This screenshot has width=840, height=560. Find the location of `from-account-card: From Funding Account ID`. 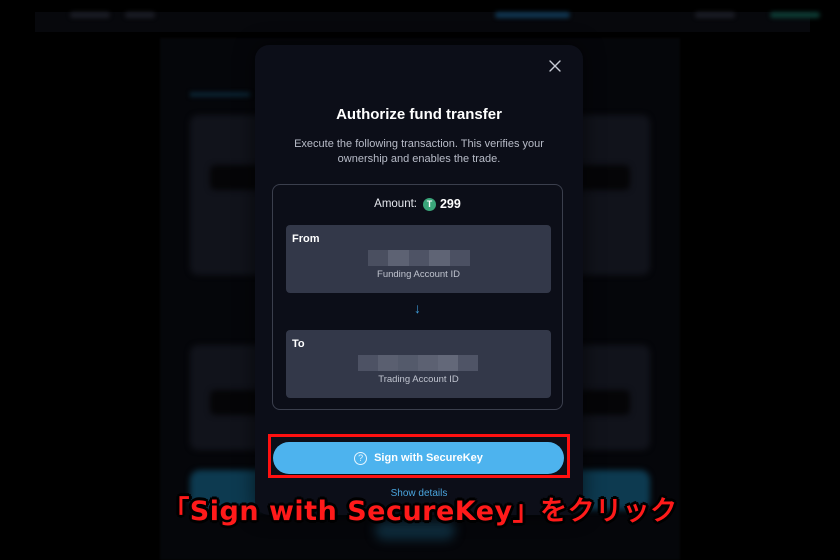

from-account-card: From Funding Account ID is located at coordinates (418, 259).